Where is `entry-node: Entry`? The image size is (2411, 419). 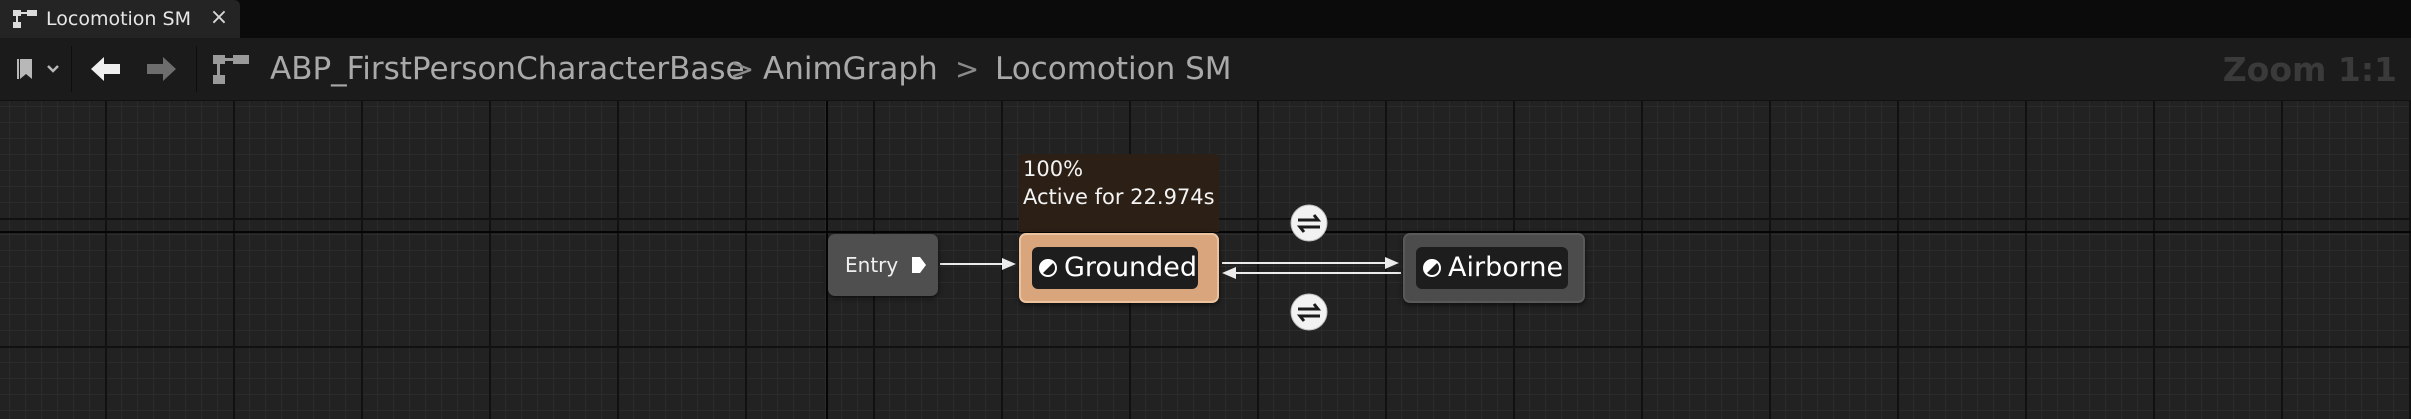
entry-node: Entry is located at coordinates (883, 265).